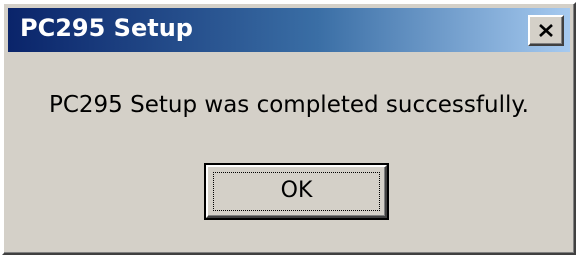 The width and height of the screenshot is (580, 259). I want to click on ok-button: OK, so click(296, 191).